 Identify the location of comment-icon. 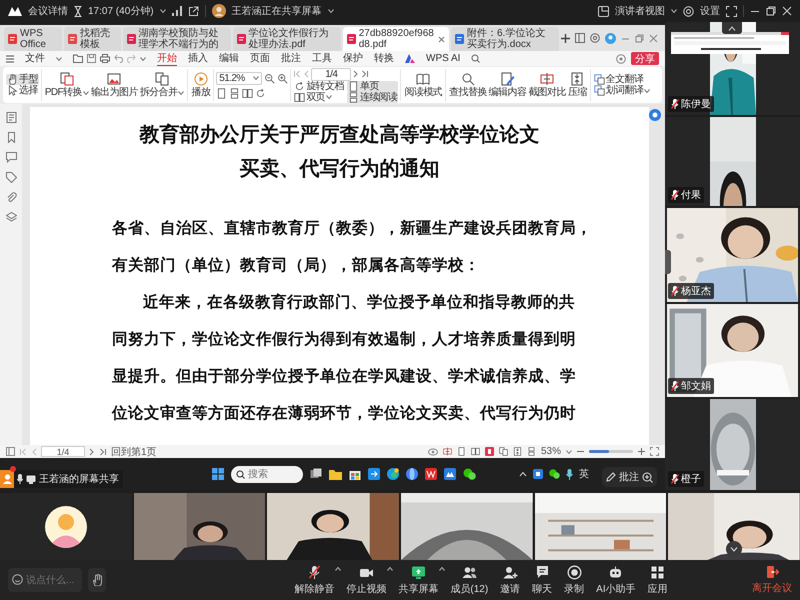
(11, 157).